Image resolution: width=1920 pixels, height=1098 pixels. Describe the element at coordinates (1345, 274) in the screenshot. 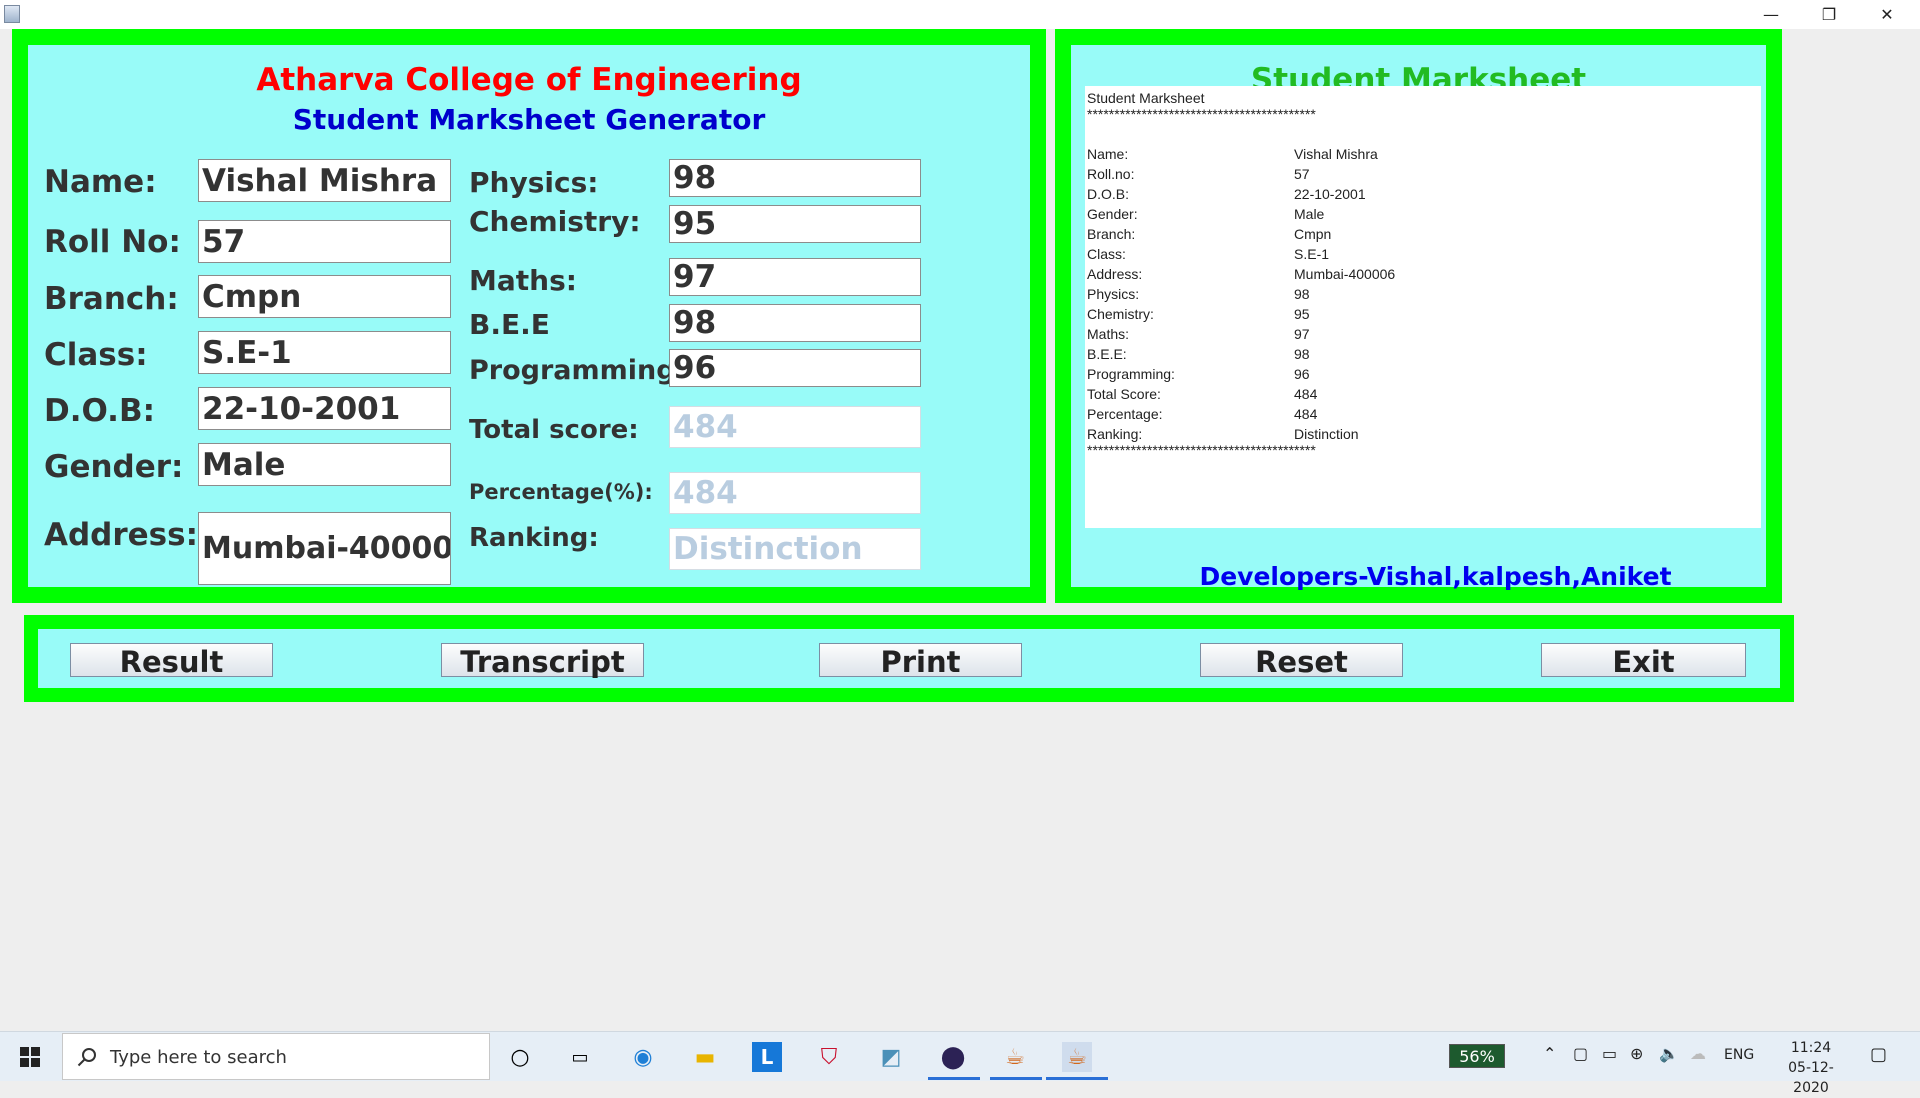

I see `marksheet-row-value: Mumbai-400006` at that location.